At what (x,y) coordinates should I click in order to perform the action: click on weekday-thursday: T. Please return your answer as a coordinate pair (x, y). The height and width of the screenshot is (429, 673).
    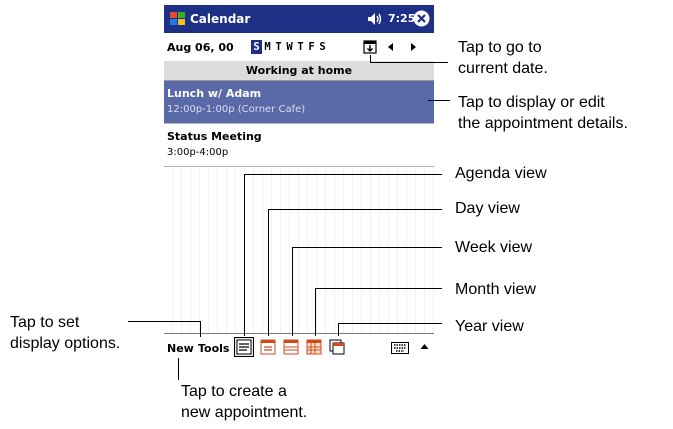
    Looking at the image, I should click on (300, 47).